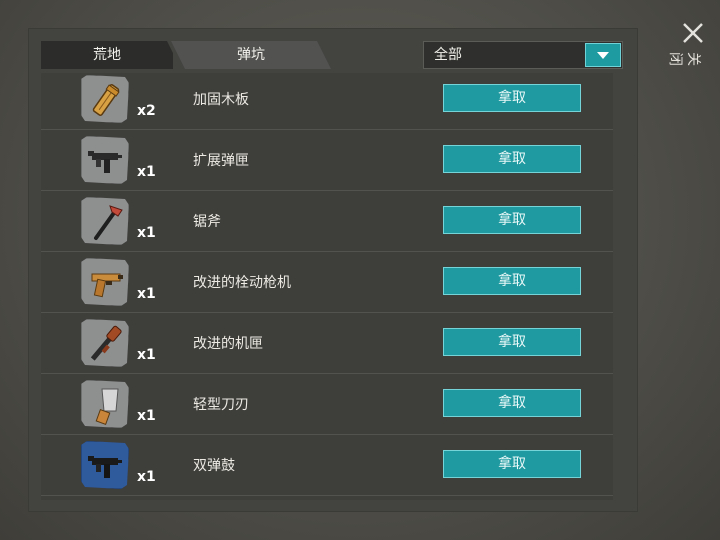  Describe the element at coordinates (107, 55) in the screenshot. I see `tab-wasteland: 荒地` at that location.